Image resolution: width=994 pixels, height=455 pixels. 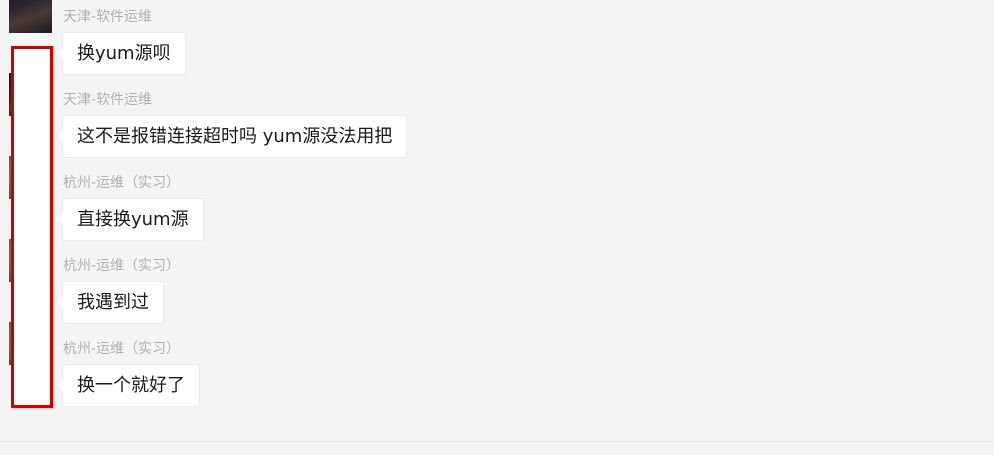 I want to click on divider, so click(x=497, y=441).